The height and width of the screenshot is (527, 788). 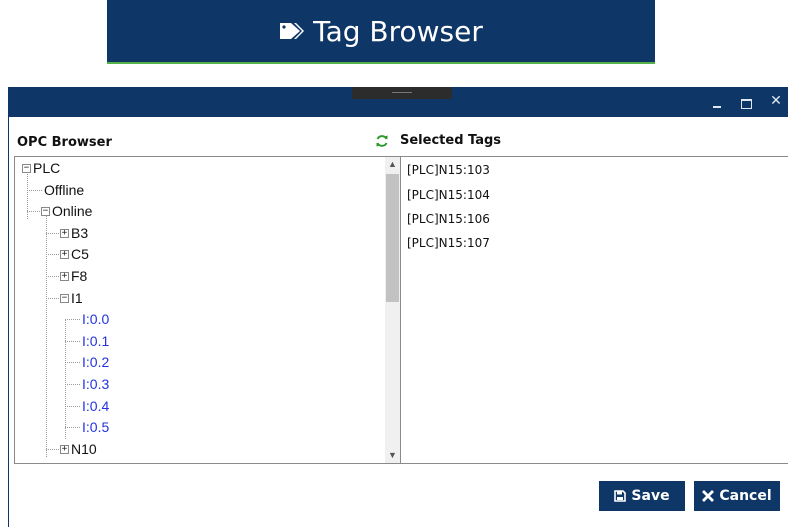 What do you see at coordinates (398, 31) in the screenshot?
I see `banner-title: Tag Browser` at bounding box center [398, 31].